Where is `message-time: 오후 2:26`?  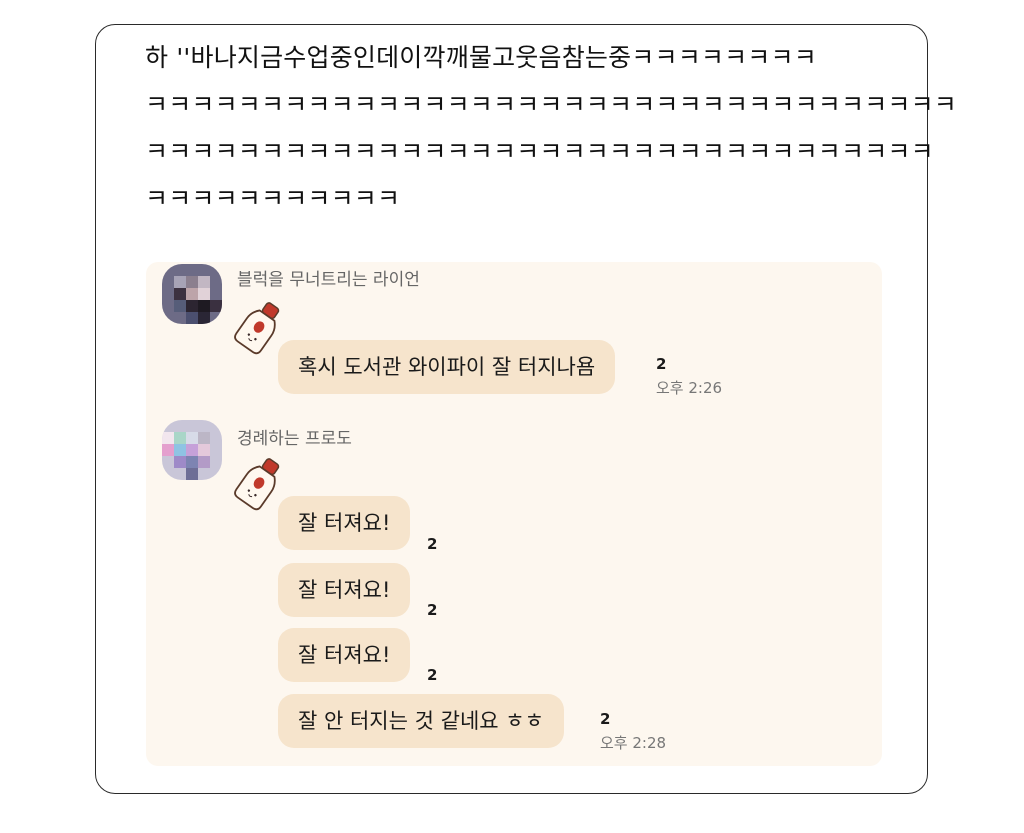 message-time: 오후 2:26 is located at coordinates (689, 388).